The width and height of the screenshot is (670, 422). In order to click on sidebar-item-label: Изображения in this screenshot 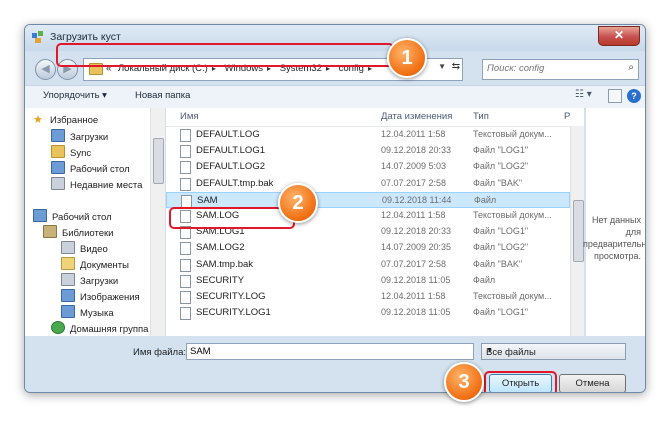, I will do `click(110, 297)`.